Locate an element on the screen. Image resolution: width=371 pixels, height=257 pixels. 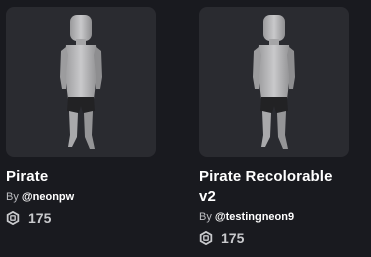
creator-link: @testingneon9 is located at coordinates (254, 217).